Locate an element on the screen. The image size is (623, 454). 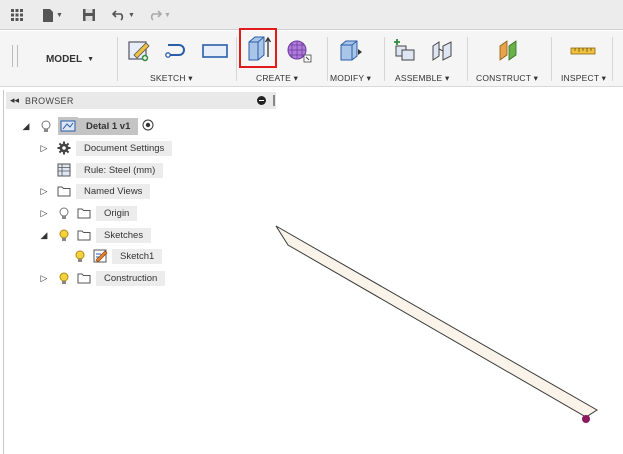
sketch-group: SKETCH ▾ is located at coordinates (171, 78).